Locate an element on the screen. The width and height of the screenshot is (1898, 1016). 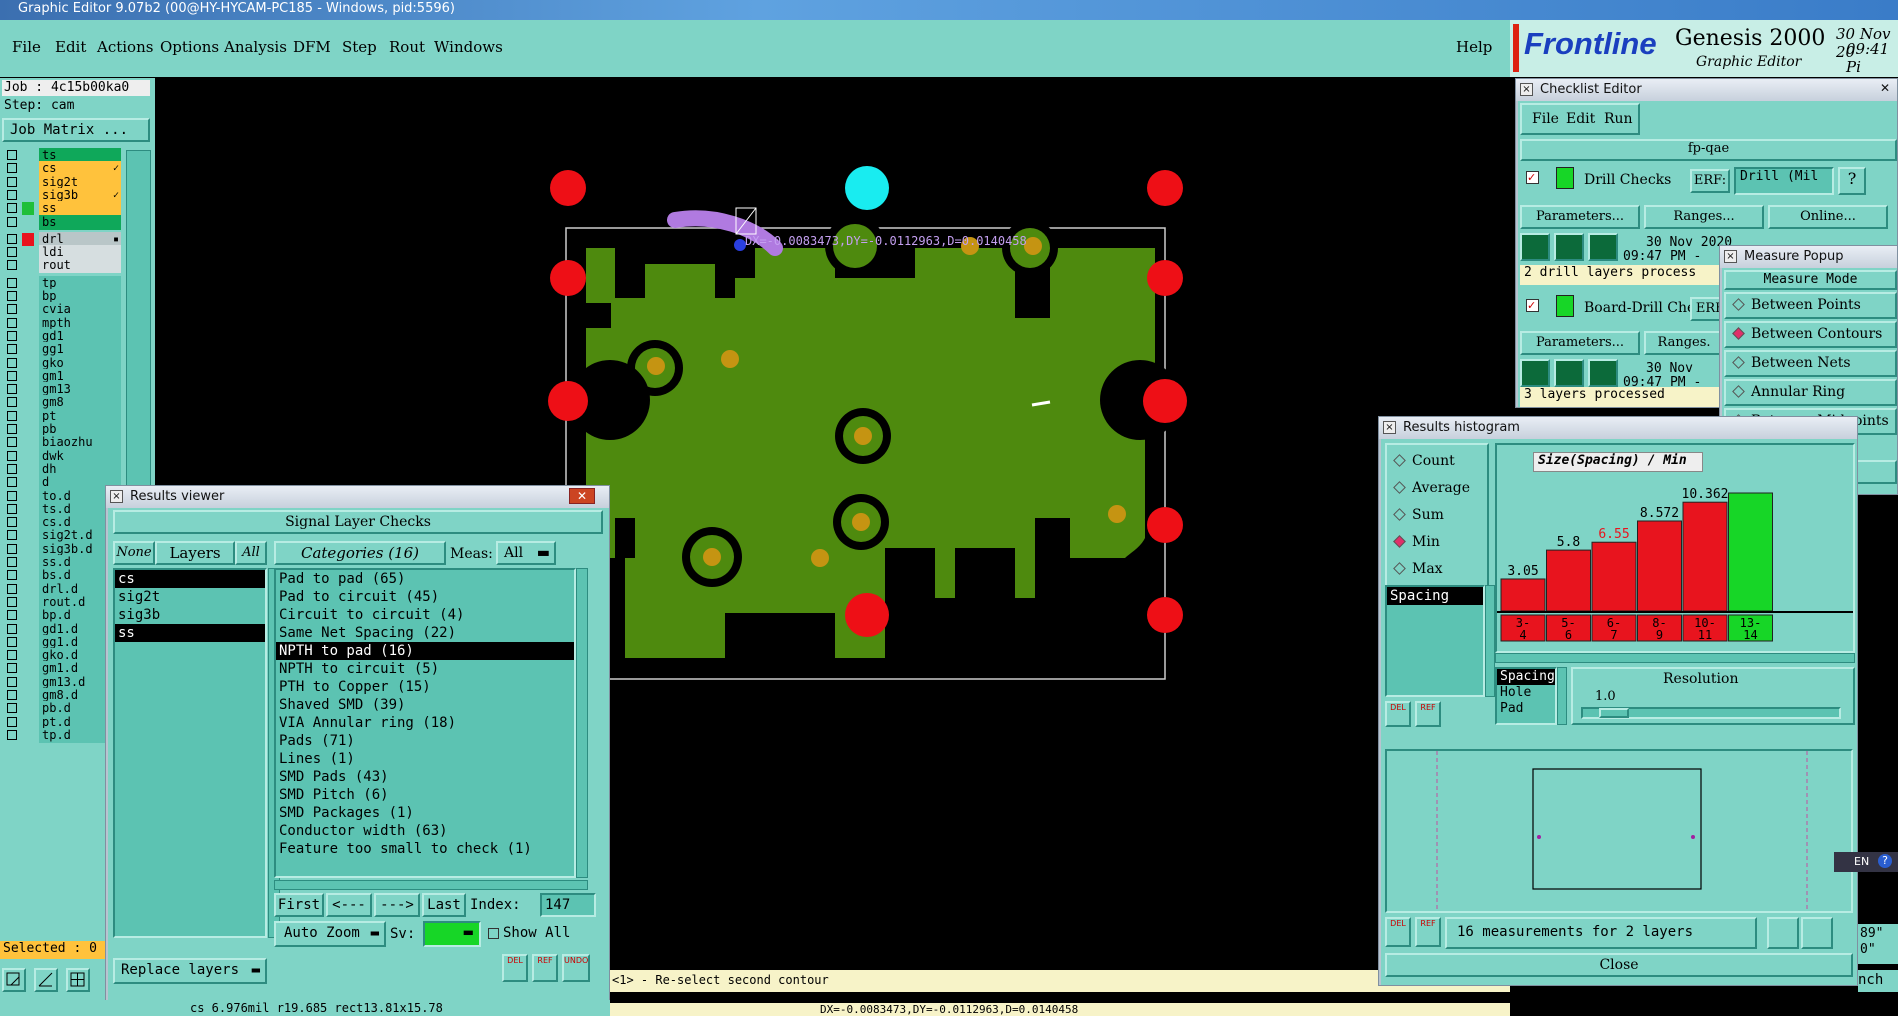
ref-button: REF is located at coordinates (545, 968).